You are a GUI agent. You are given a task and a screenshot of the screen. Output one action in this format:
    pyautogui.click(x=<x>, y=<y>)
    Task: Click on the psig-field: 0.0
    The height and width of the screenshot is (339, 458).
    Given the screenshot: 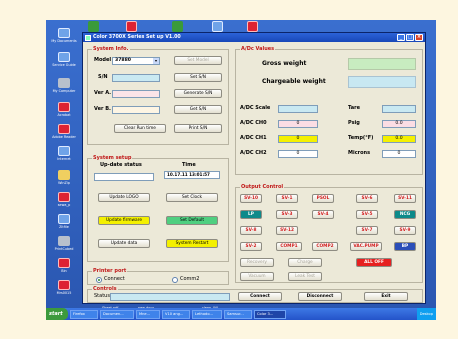 What is the action you would take?
    pyautogui.click(x=399, y=124)
    